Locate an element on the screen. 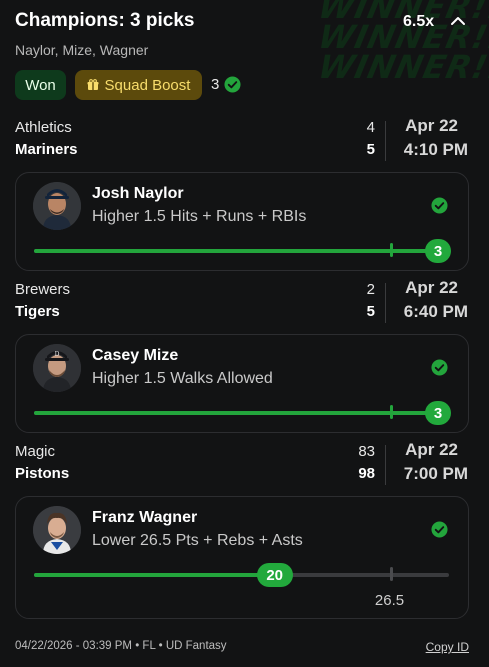  away-team: Athletics is located at coordinates (43, 127).